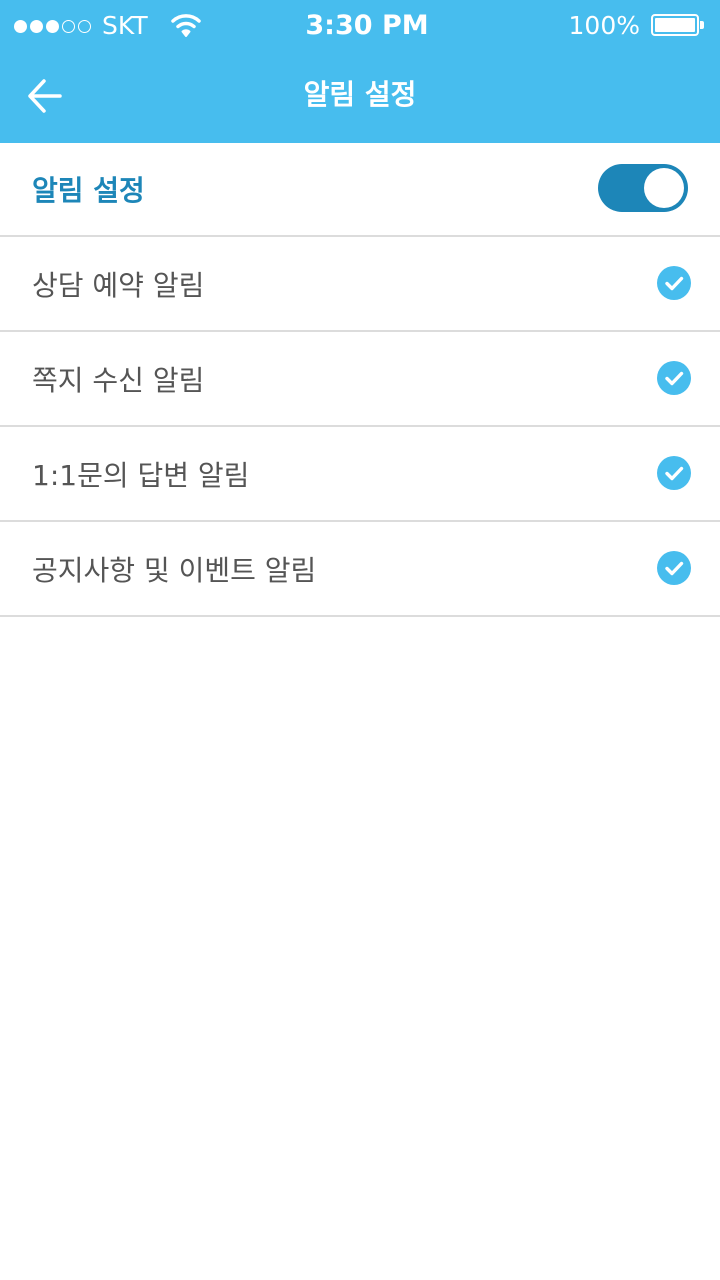 The width and height of the screenshot is (720, 1280). I want to click on battery-icon, so click(675, 25).